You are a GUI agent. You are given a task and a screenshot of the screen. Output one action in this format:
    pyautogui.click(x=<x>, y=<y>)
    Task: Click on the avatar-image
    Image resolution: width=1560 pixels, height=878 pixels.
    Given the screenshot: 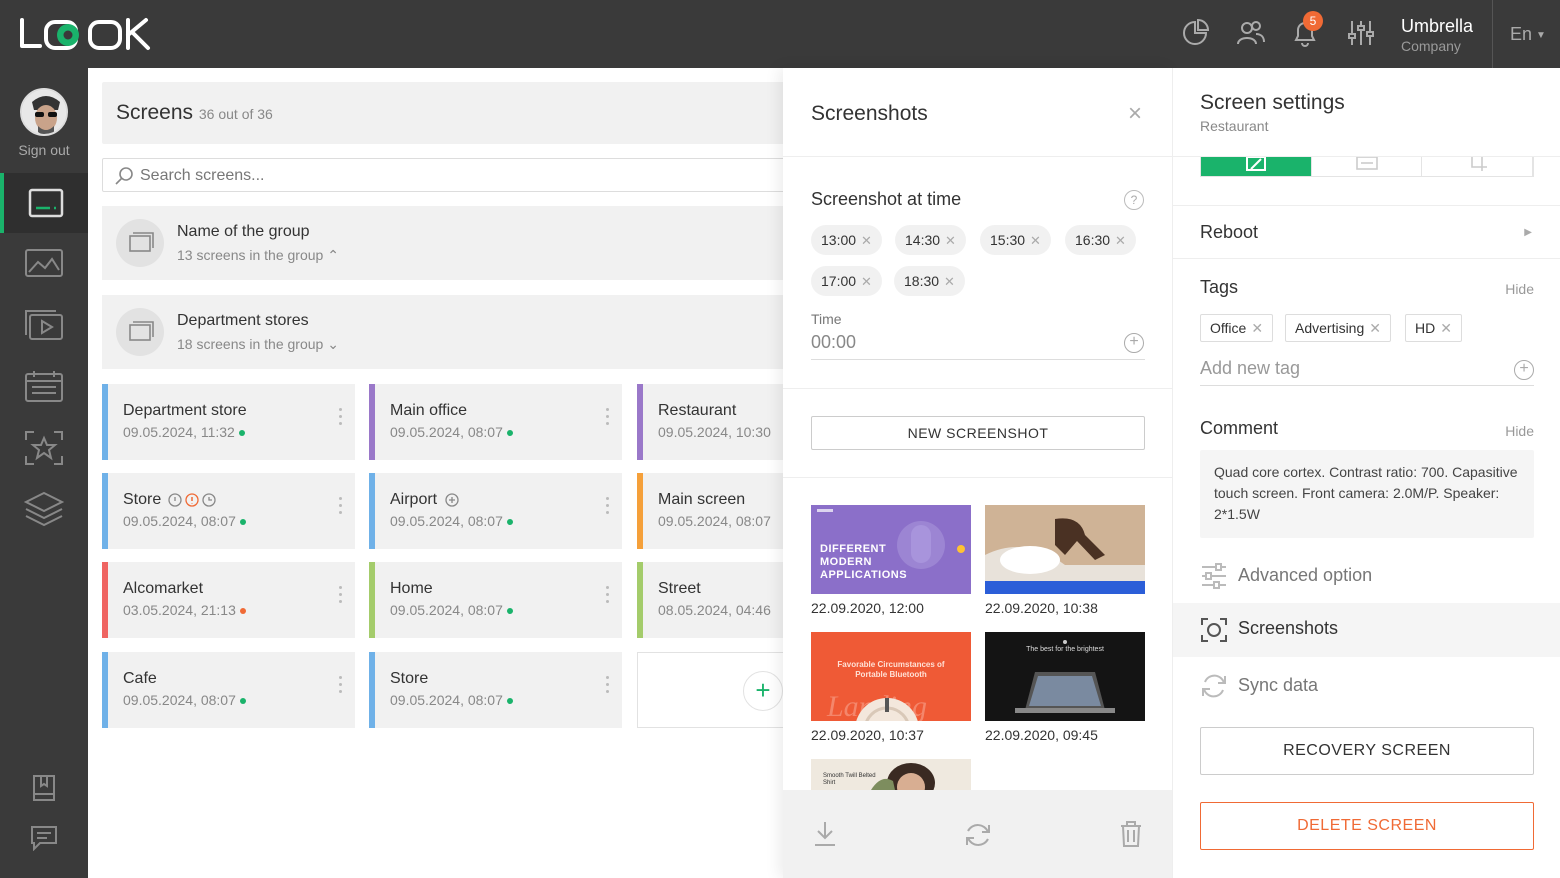 What is the action you would take?
    pyautogui.click(x=44, y=112)
    